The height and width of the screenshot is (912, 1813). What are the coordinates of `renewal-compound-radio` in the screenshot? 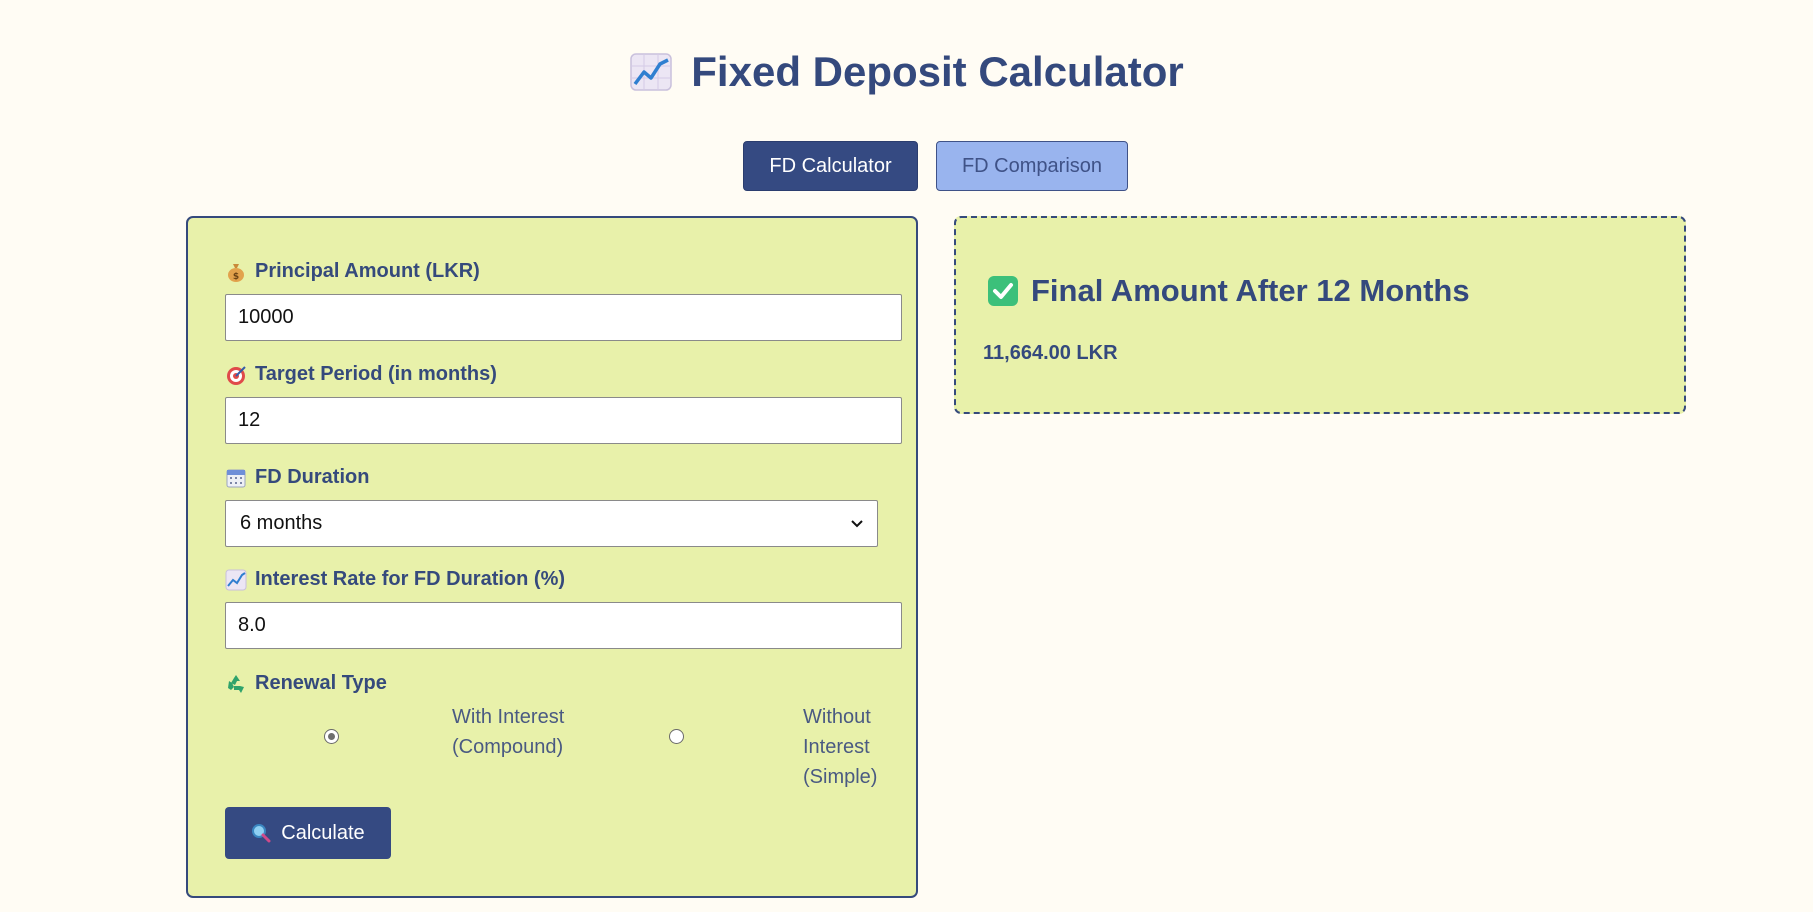 It's located at (331, 736).